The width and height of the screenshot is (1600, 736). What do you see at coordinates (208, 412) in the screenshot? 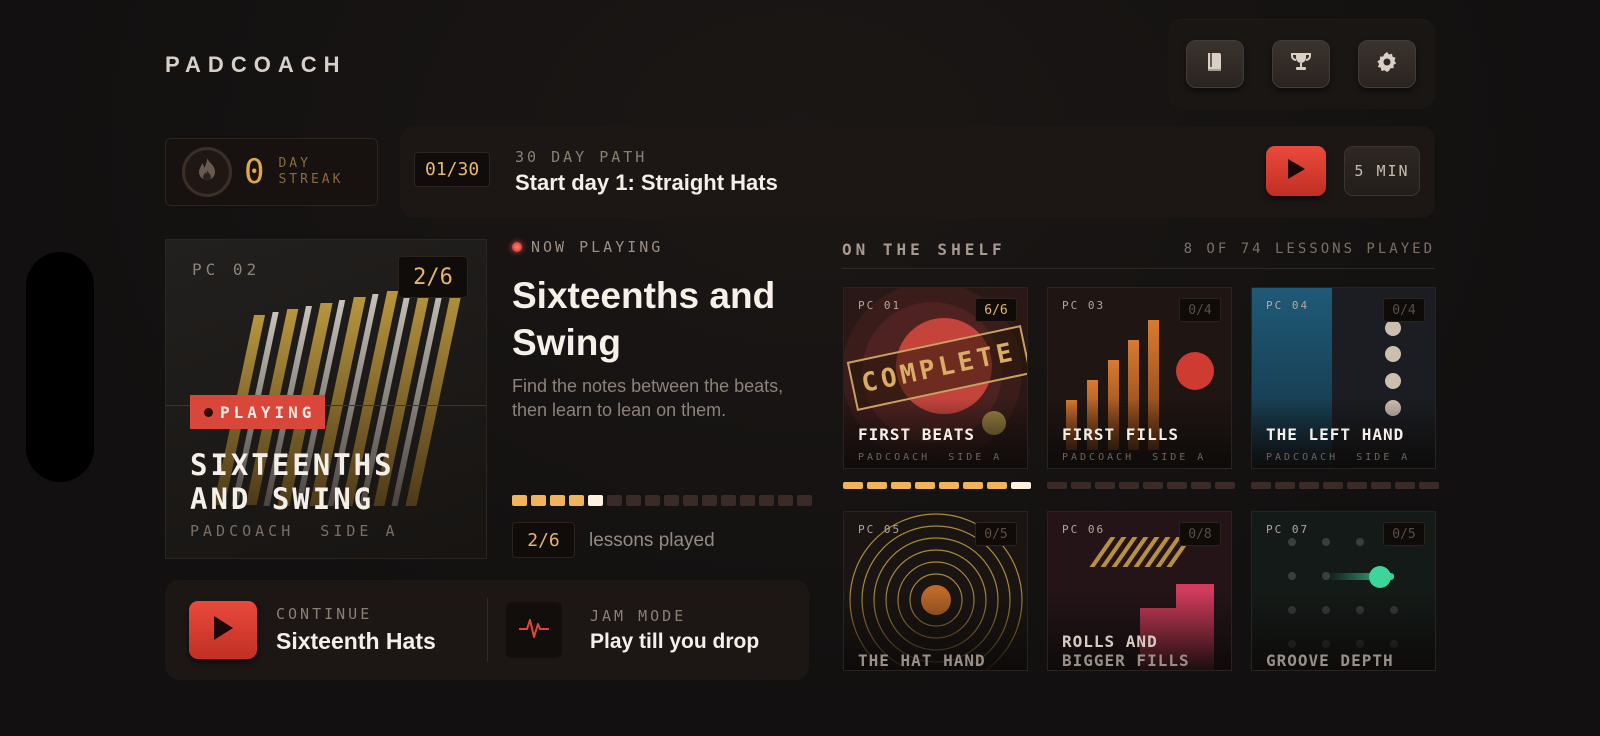
I see `playing-dot` at bounding box center [208, 412].